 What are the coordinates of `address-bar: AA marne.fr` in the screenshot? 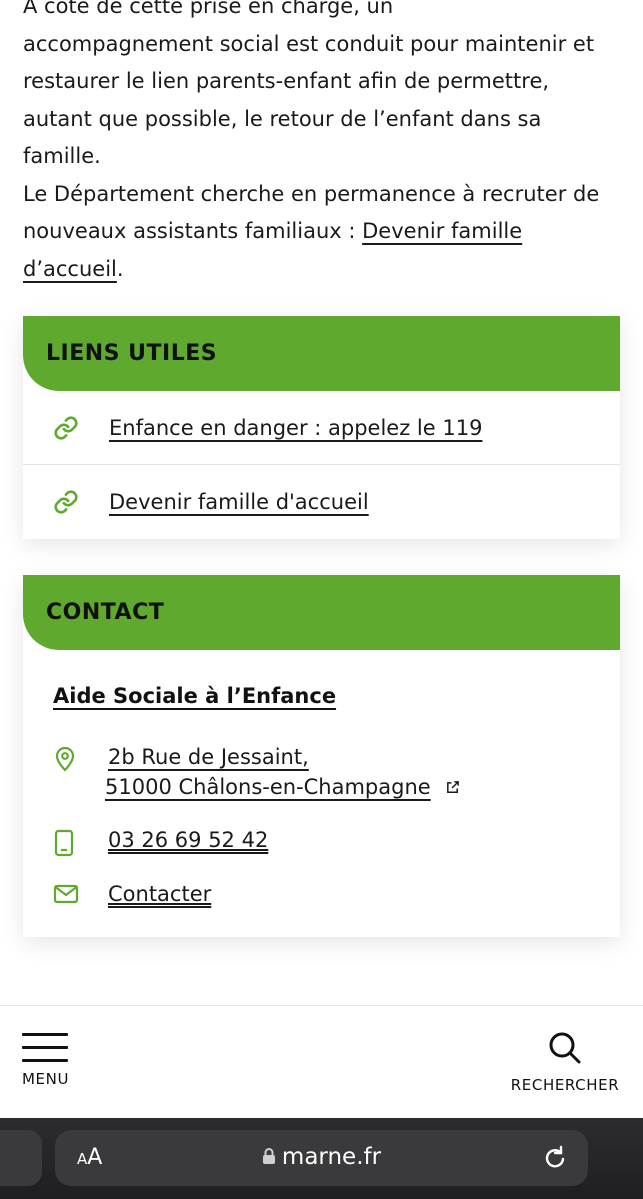 It's located at (321, 1158).